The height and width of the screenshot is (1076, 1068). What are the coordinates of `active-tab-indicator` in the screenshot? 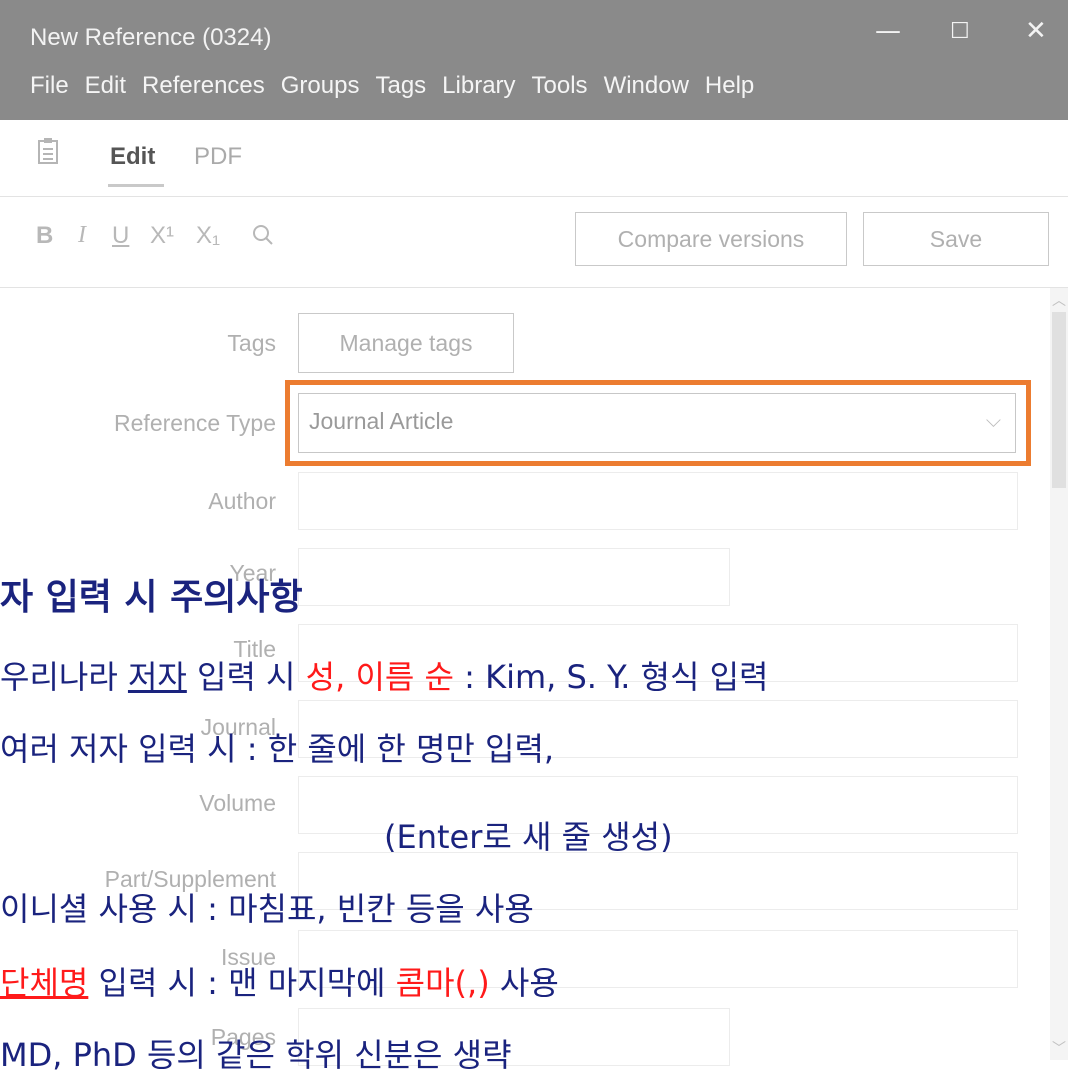 It's located at (136, 185).